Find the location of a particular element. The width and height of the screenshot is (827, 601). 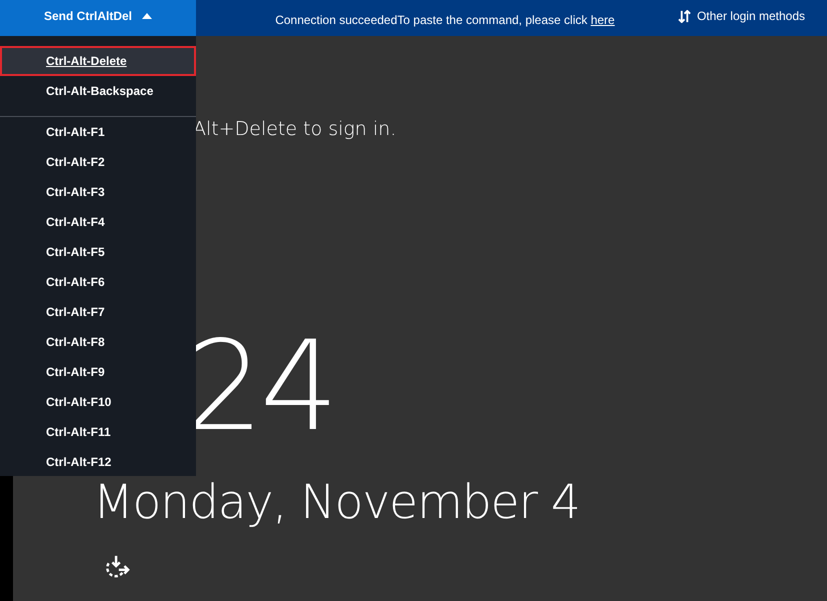

menu-item: Ctrl-Alt-Delete is located at coordinates (98, 61).